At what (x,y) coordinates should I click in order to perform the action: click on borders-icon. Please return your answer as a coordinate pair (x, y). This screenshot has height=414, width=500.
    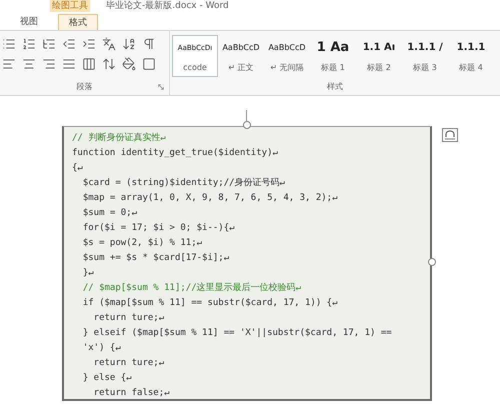
    Looking at the image, I should click on (149, 64).